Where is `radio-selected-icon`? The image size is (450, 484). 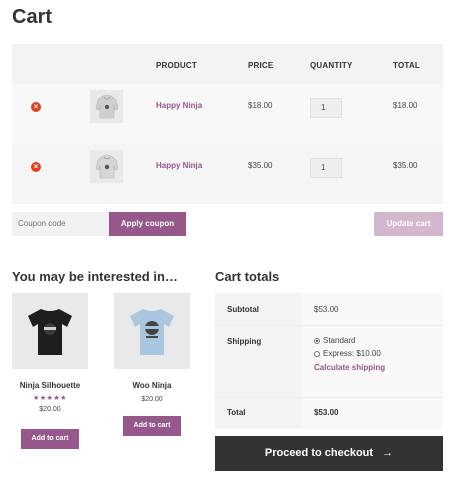
radio-selected-icon is located at coordinates (317, 341).